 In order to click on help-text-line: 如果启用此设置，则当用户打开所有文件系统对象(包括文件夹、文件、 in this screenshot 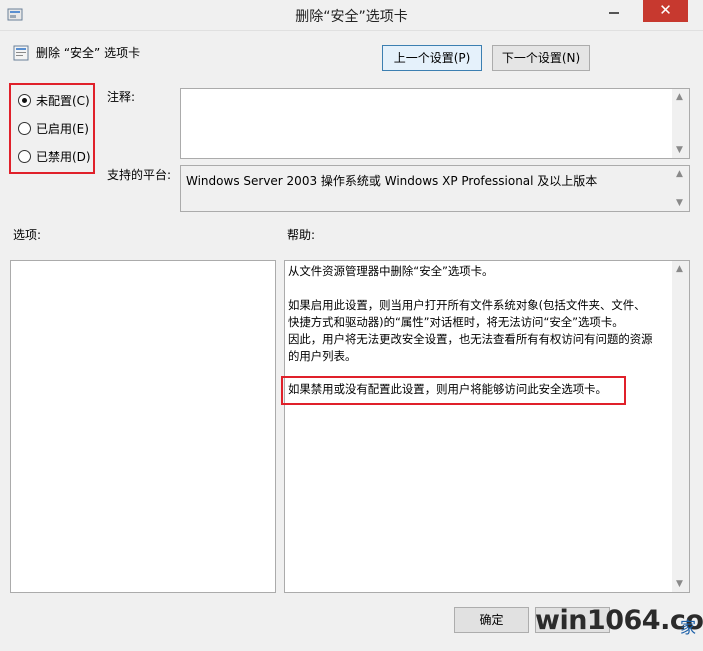, I will do `click(467, 305)`.